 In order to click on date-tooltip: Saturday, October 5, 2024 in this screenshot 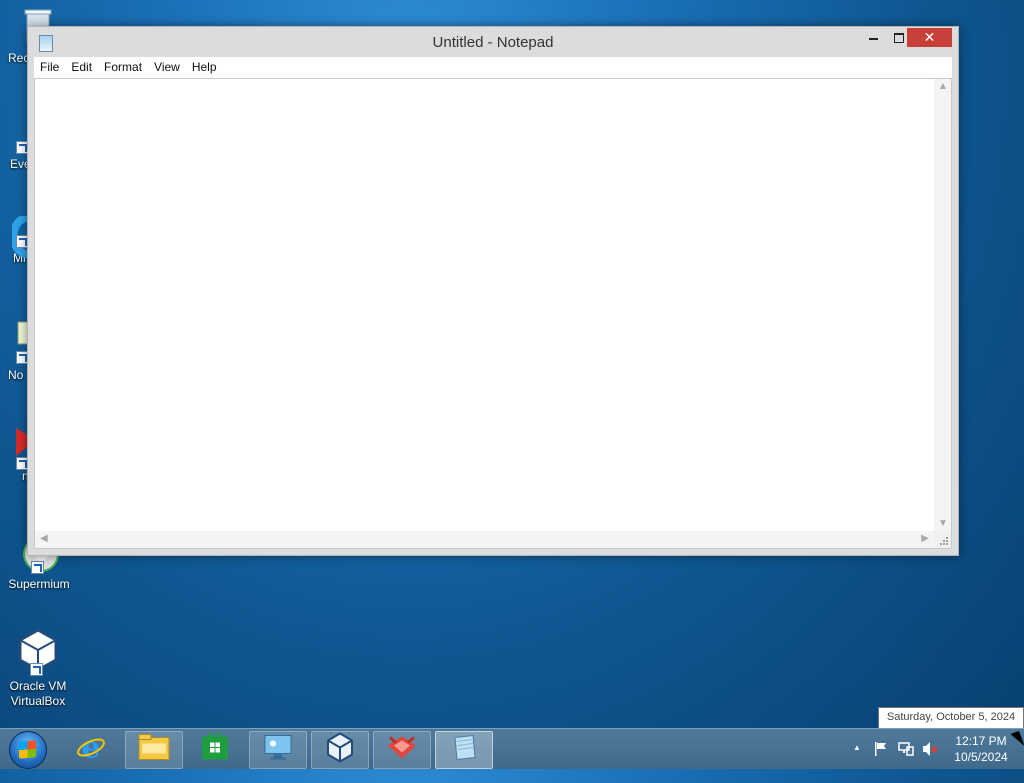, I will do `click(951, 718)`.